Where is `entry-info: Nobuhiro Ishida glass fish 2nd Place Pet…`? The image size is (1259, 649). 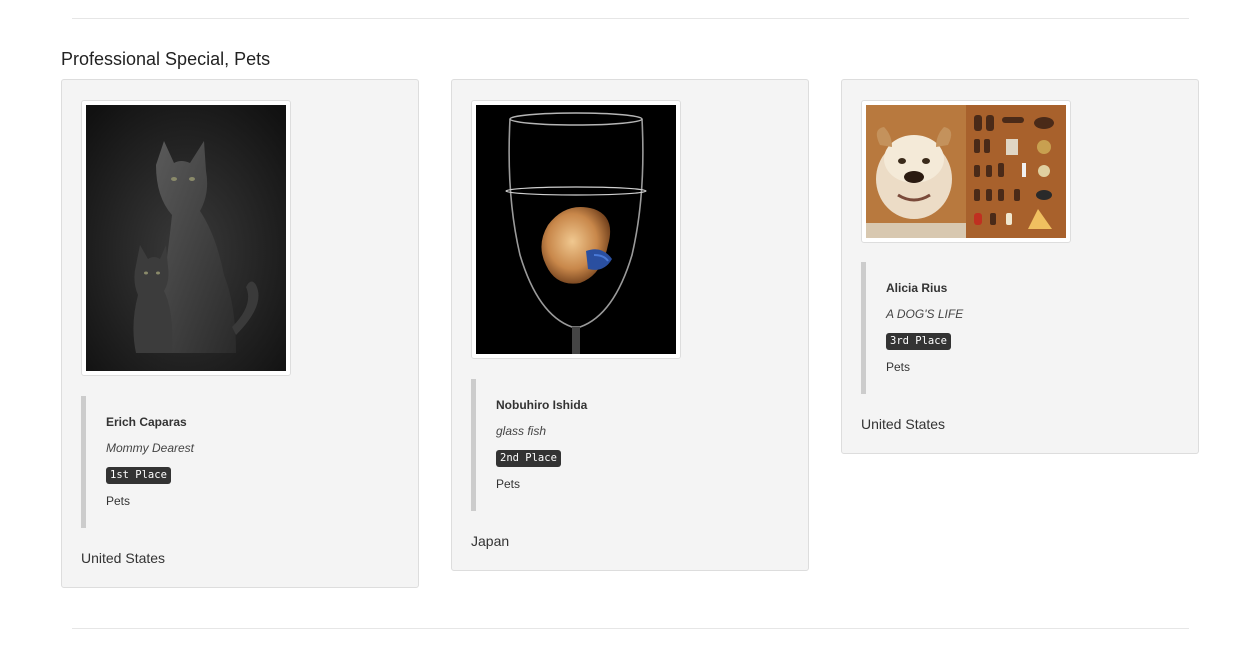
entry-info: Nobuhiro Ishida glass fish 2nd Place Pet… is located at coordinates (529, 445).